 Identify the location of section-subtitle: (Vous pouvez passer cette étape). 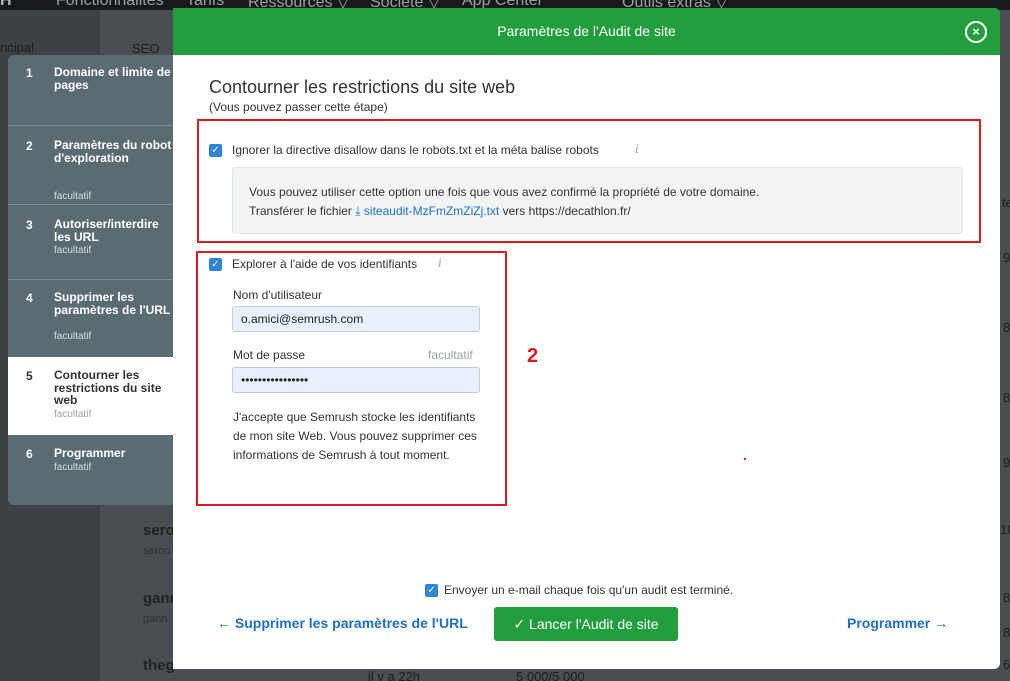
(298, 107).